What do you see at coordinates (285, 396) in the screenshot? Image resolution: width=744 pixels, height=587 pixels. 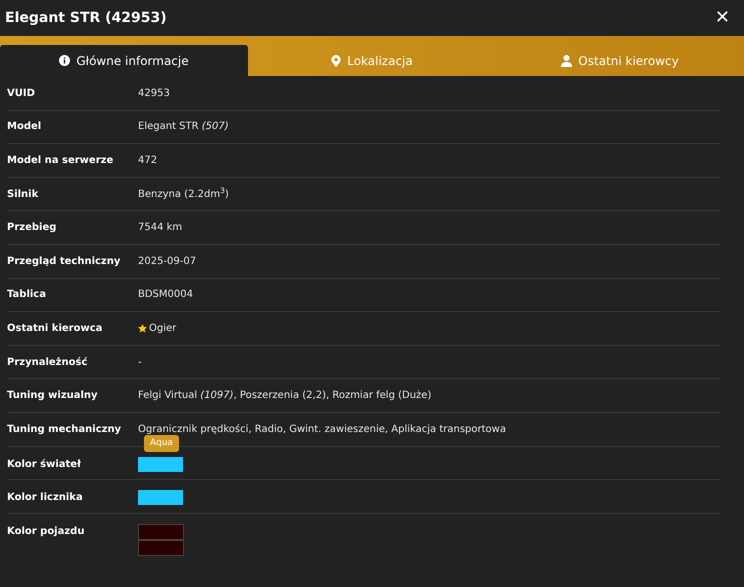 I see `field-value: Felgi Virtual (1097), Poszerzenia (2,2), Rozmiar felg (Duże)` at bounding box center [285, 396].